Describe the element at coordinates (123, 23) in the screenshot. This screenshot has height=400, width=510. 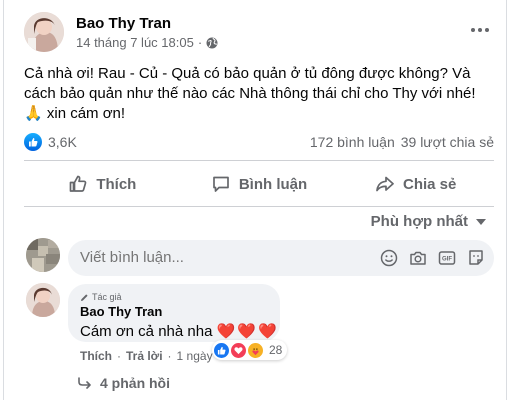
I see `post-author-name: Bao Thy Tran` at that location.